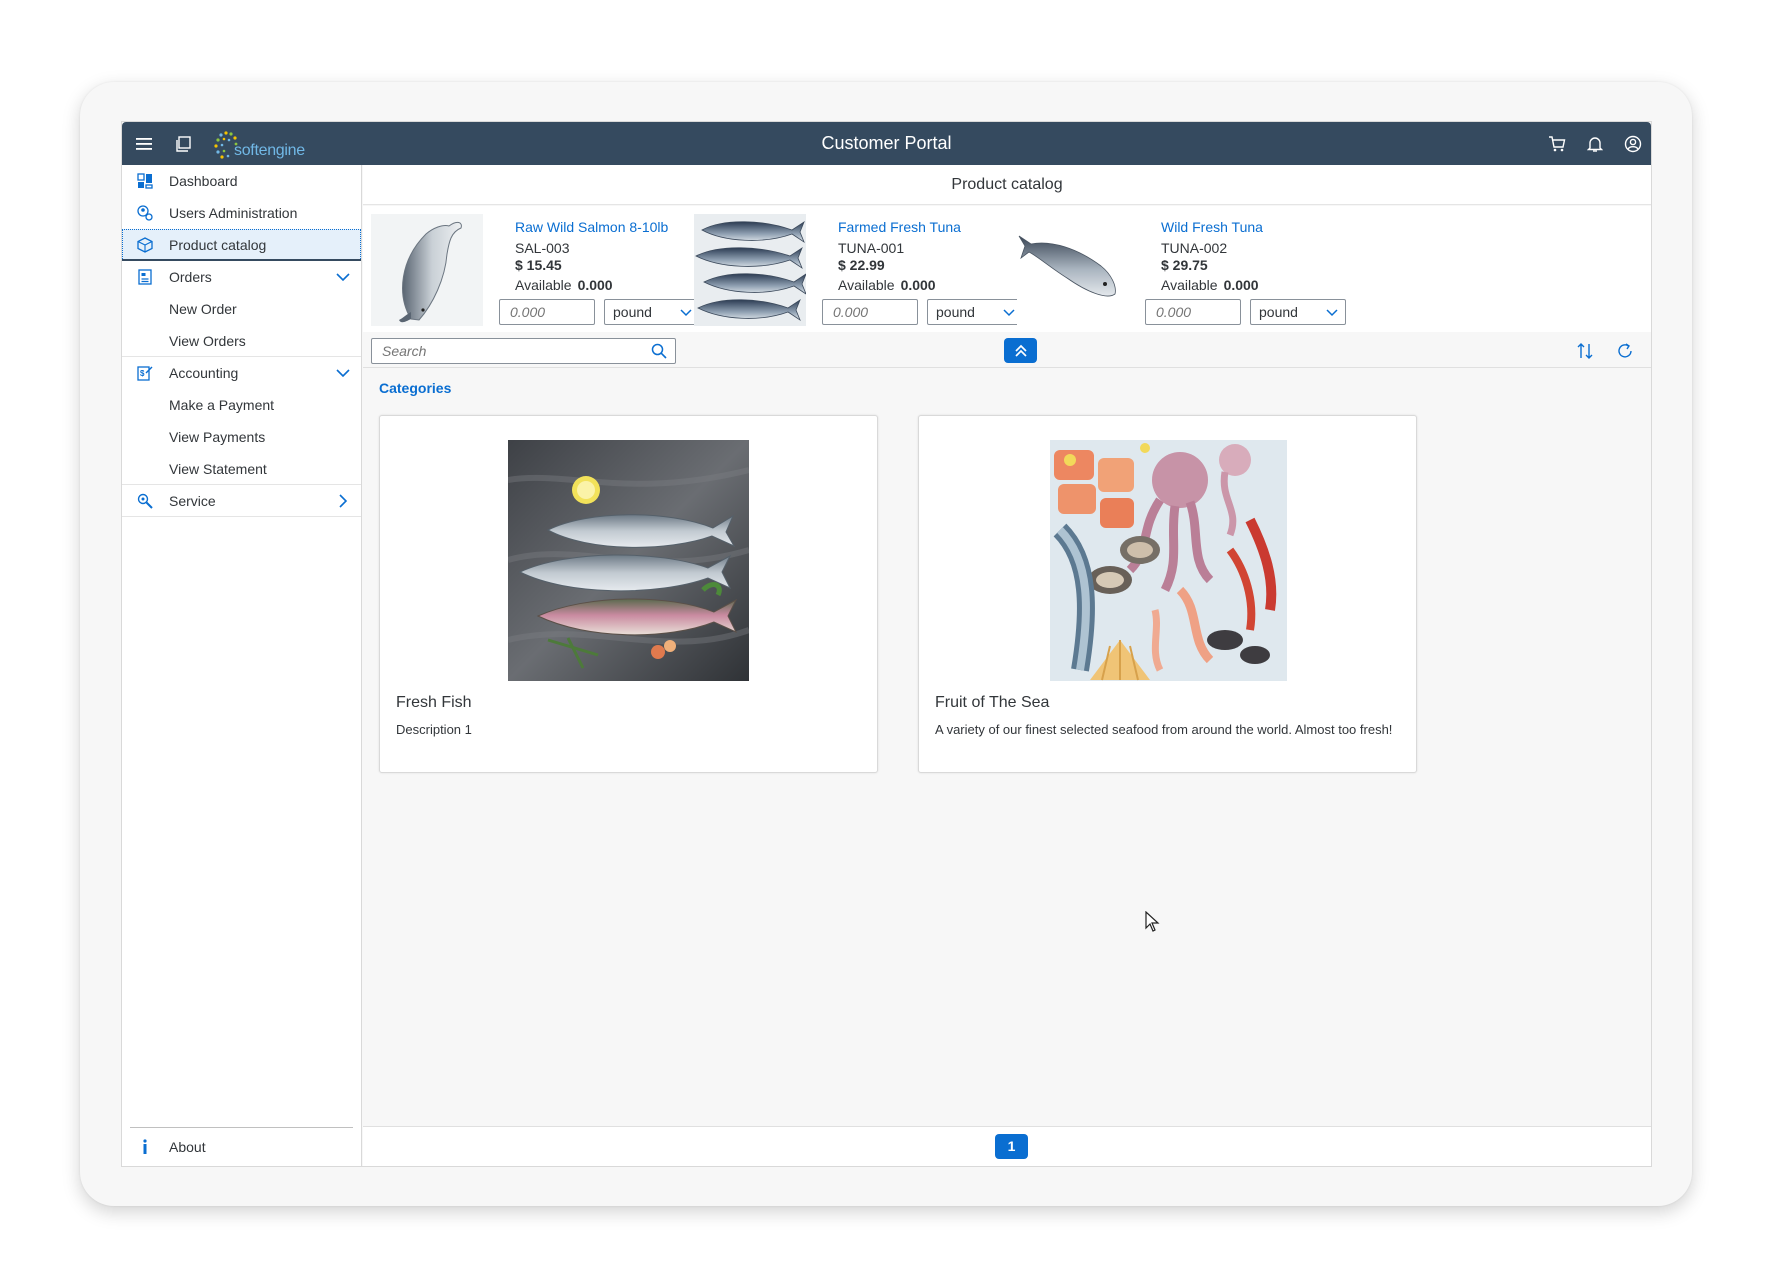  I want to click on page-title: Product catalog, so click(1007, 185).